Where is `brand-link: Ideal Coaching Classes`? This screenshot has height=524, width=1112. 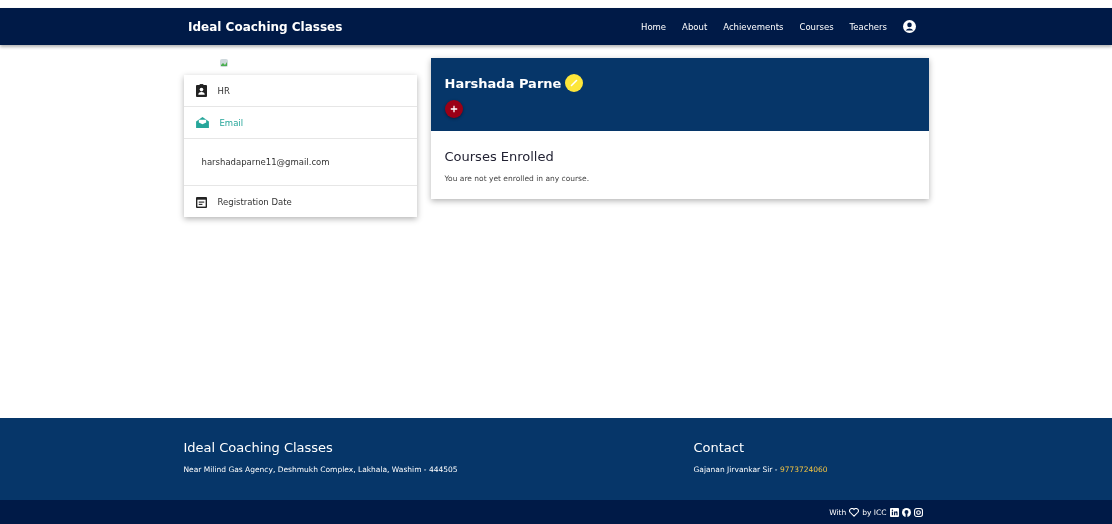 brand-link: Ideal Coaching Classes is located at coordinates (265, 26).